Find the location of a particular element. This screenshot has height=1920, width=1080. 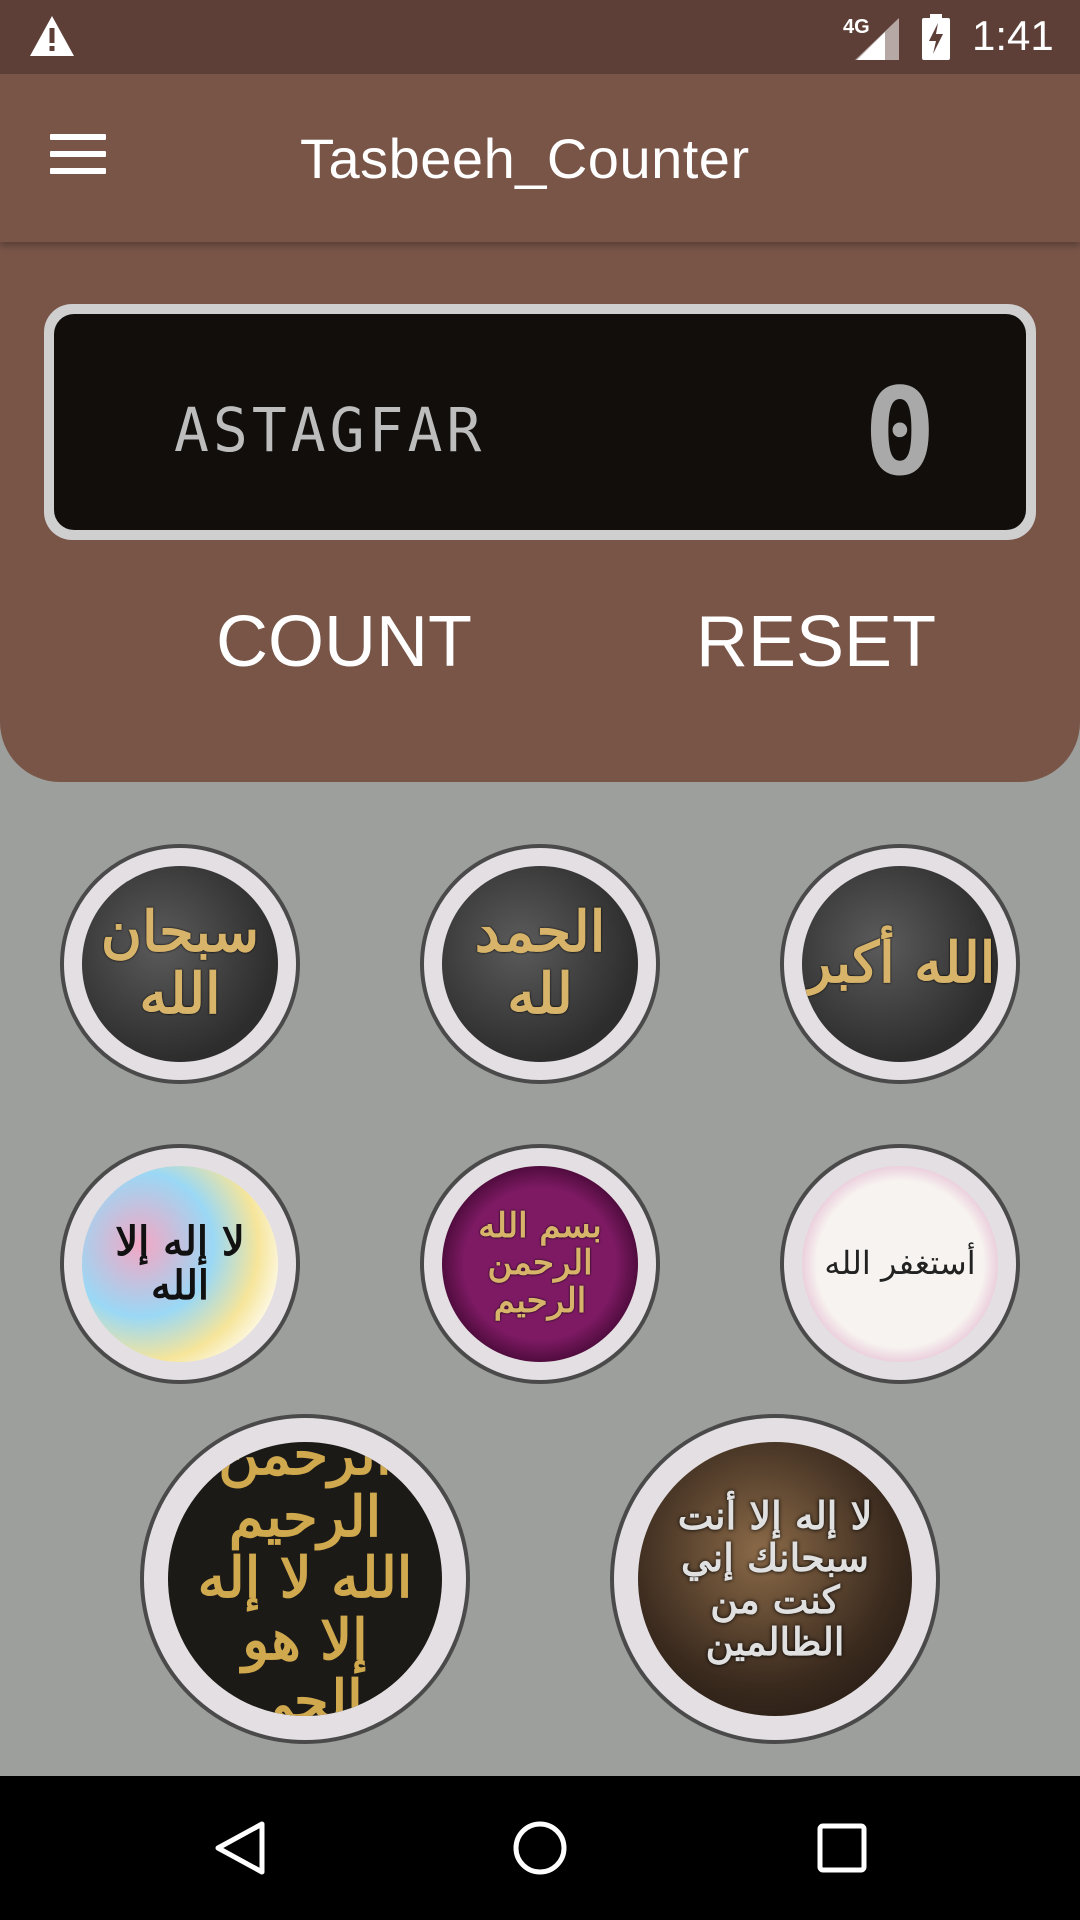

astaghfirullah-image: أستغفر الله is located at coordinates (900, 1264).